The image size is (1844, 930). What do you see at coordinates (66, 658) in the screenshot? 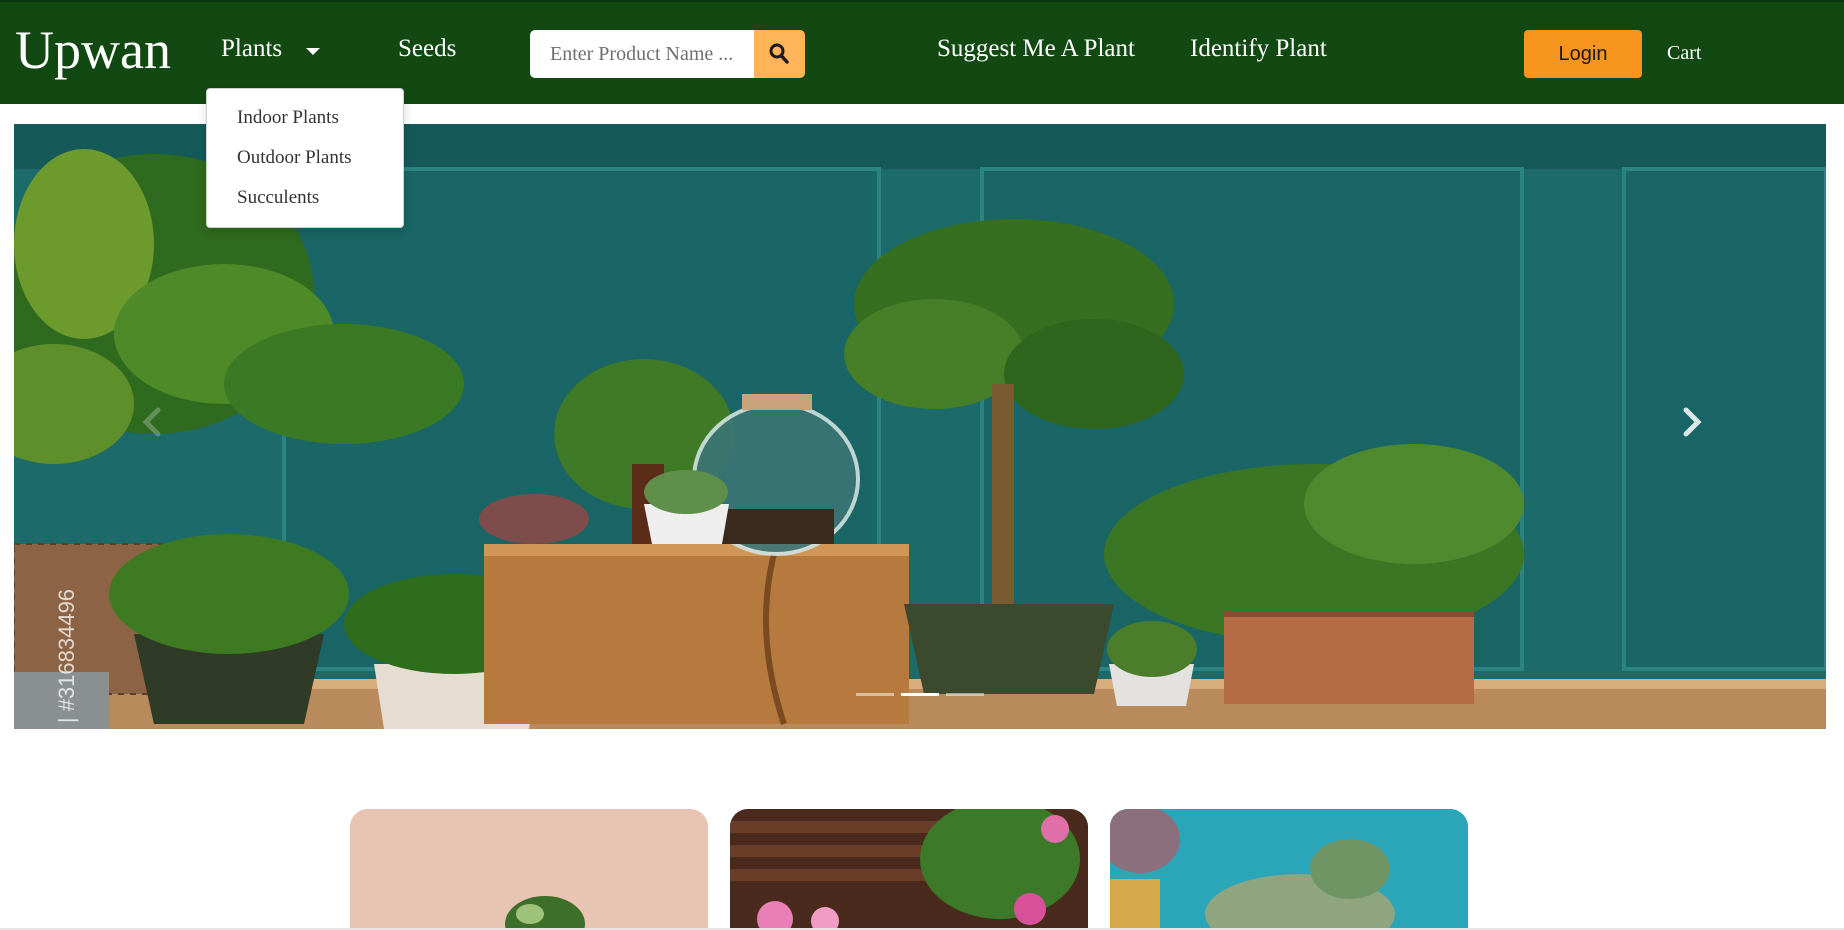
I see `watermark-text: Adobe Stock | #316834496` at bounding box center [66, 658].